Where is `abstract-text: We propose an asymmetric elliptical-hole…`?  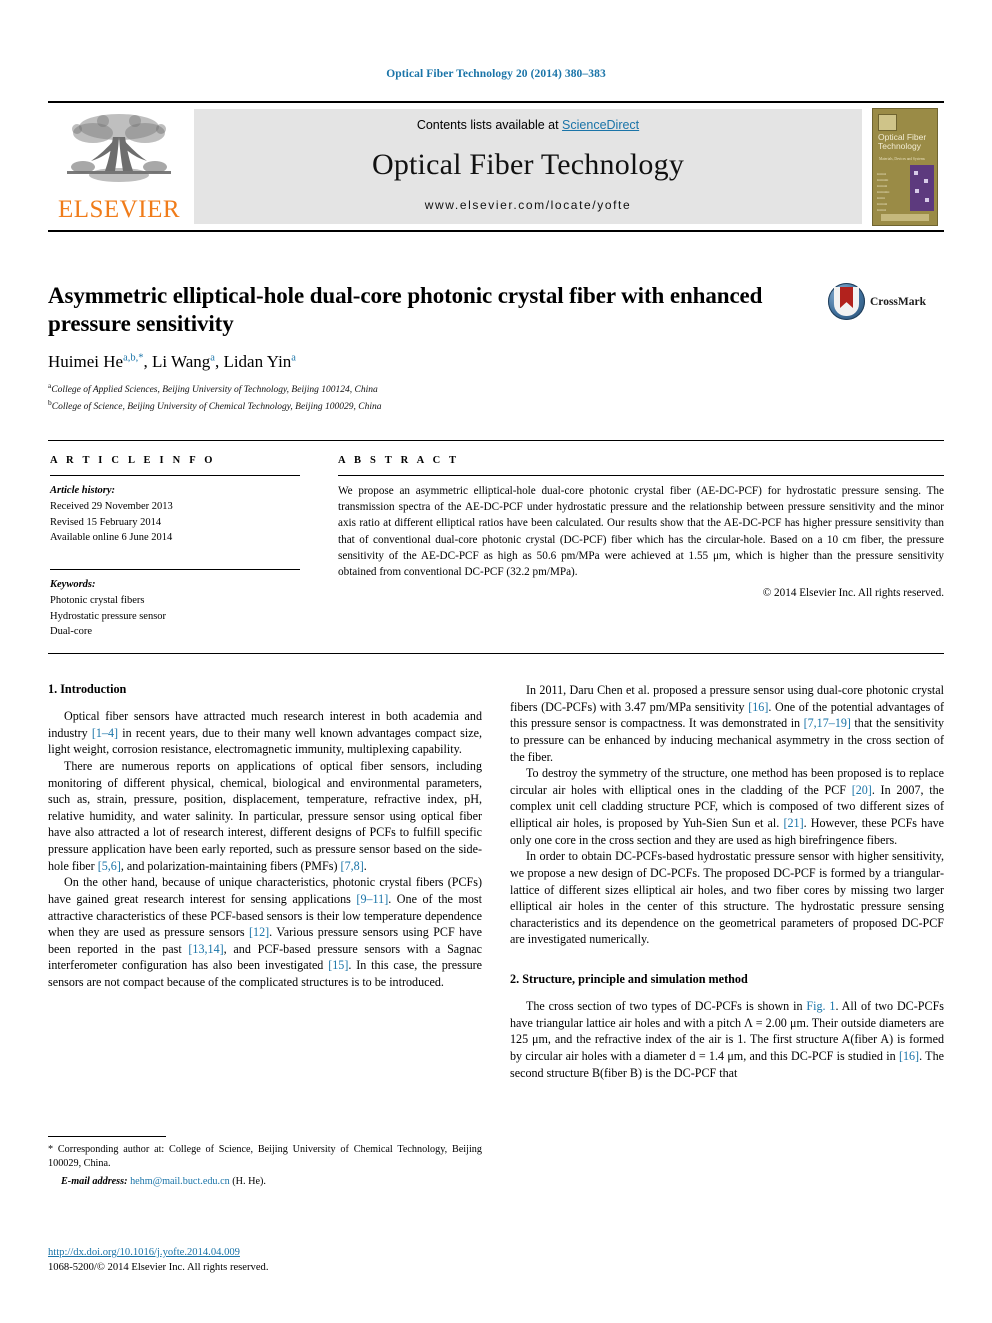 abstract-text: We propose an asymmetric elliptical-hole… is located at coordinates (641, 532).